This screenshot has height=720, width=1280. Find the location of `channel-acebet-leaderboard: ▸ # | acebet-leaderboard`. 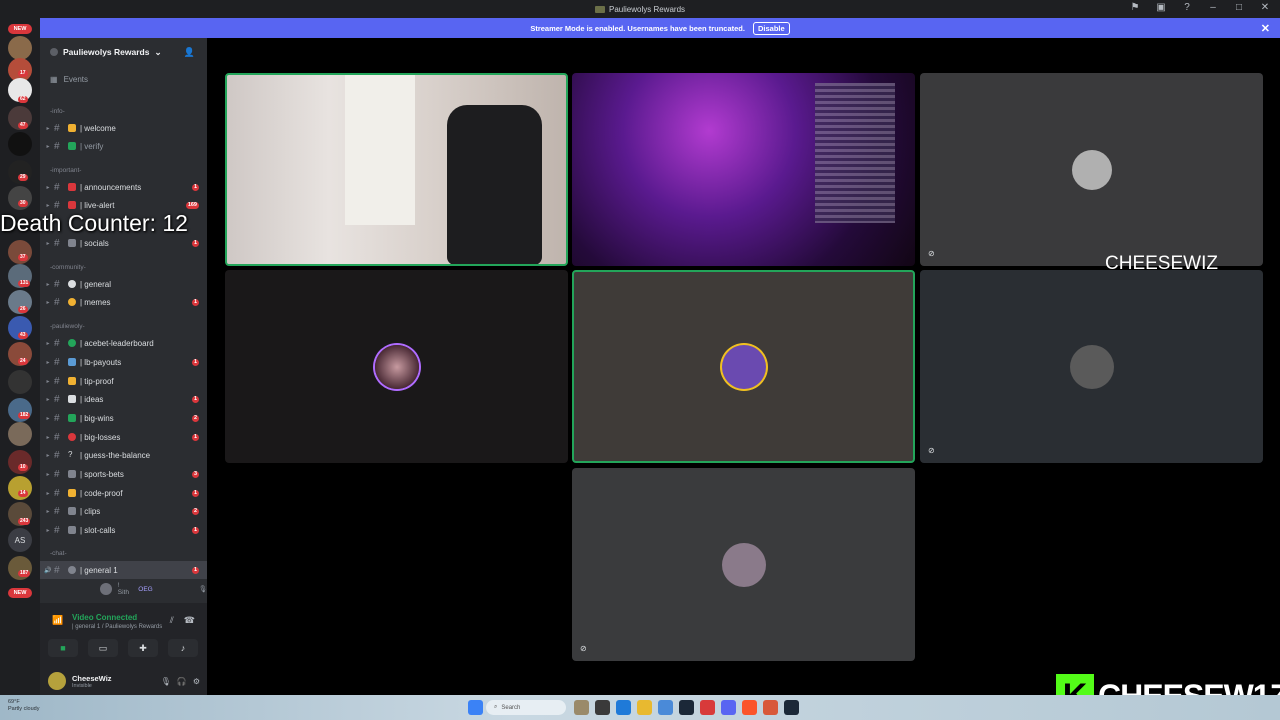

channel-acebet-leaderboard: ▸ # | acebet-leaderboard is located at coordinates (123, 343).